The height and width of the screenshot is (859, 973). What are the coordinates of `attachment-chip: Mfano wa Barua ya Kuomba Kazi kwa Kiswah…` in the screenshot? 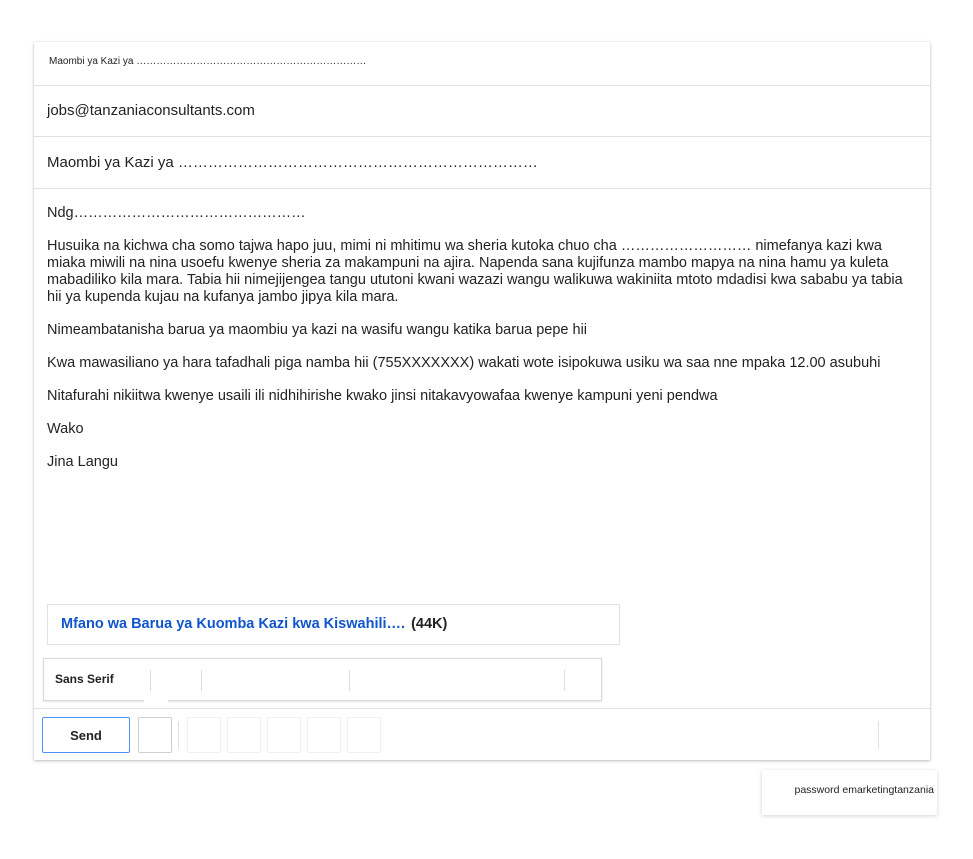 It's located at (333, 624).